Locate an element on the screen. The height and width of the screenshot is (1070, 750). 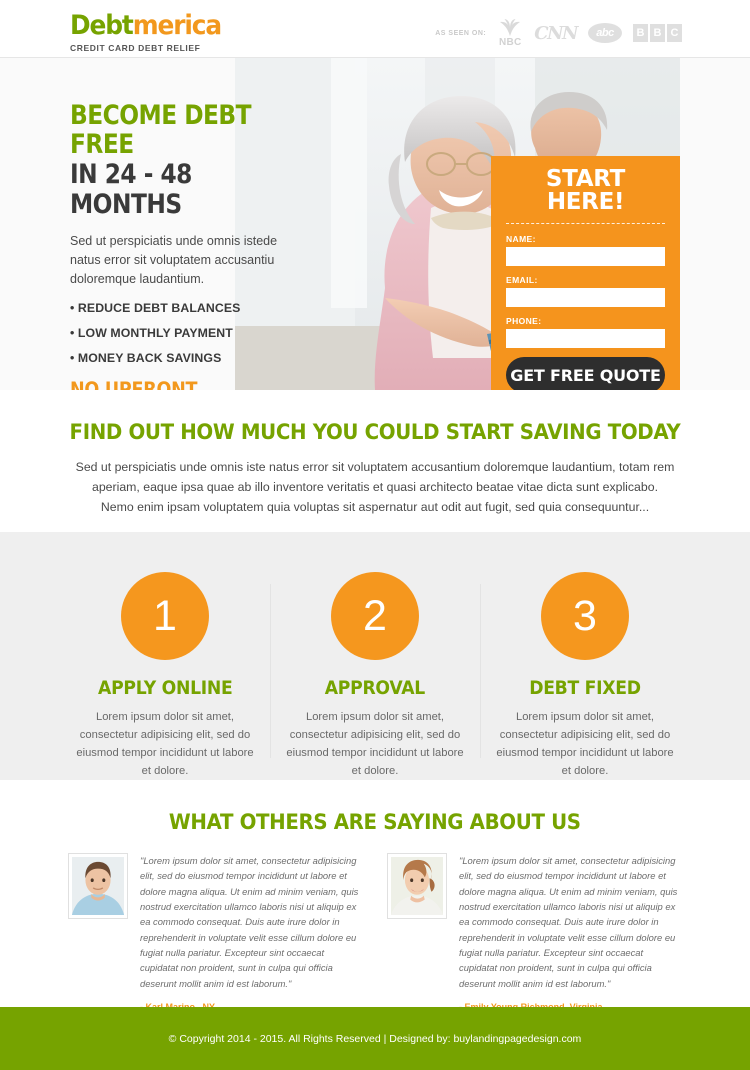
cnn-logo: CNN is located at coordinates (556, 33).